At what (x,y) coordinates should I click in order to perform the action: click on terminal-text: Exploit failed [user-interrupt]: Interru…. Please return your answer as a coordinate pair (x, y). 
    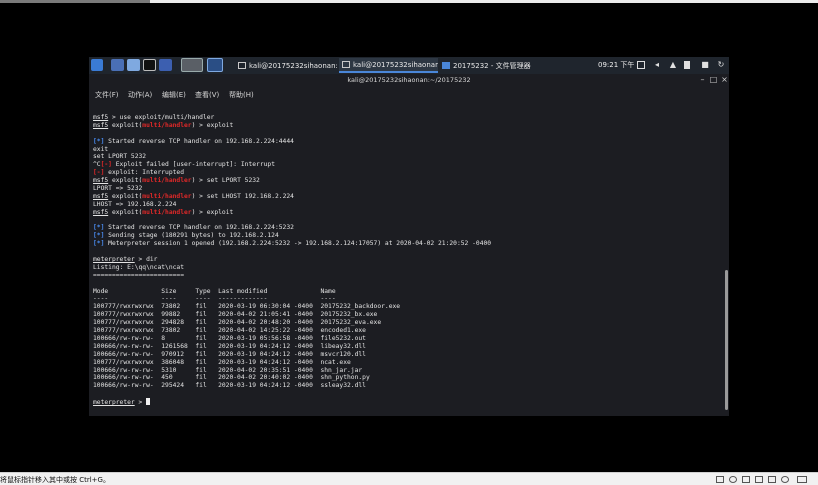
    Looking at the image, I should click on (193, 165).